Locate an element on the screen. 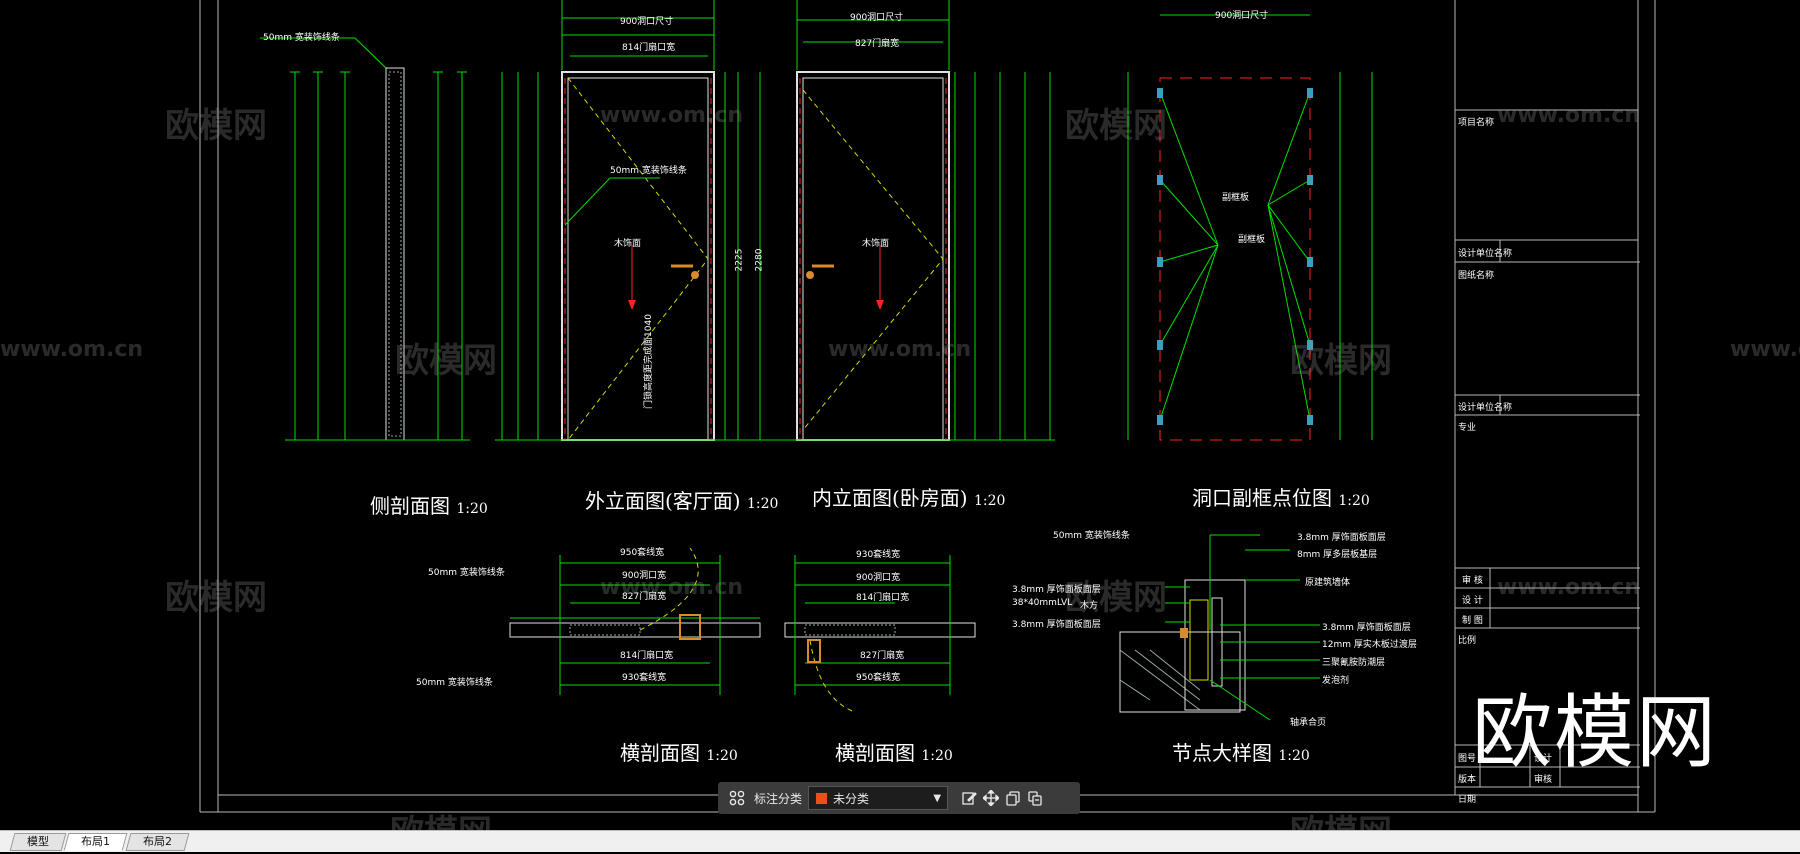 The height and width of the screenshot is (854, 1800). view-title: 内立面图(卧房面) 1:20 is located at coordinates (909, 498).